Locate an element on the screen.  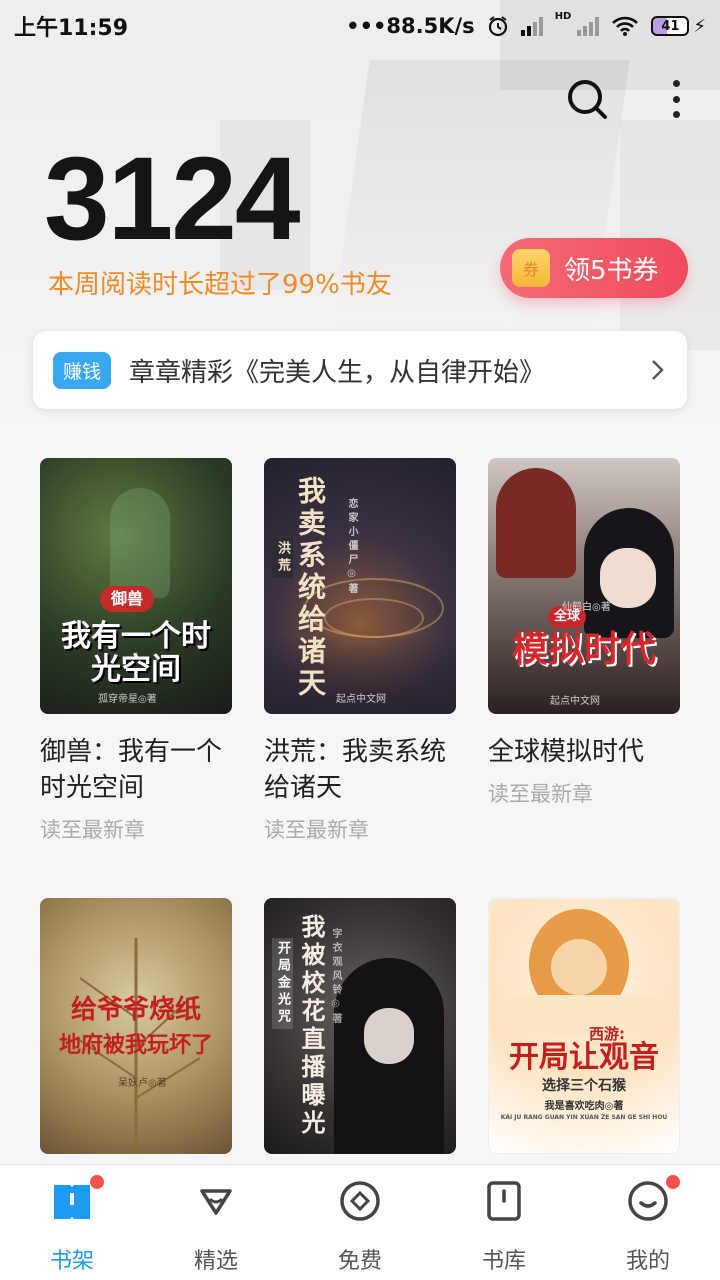
book-title: 洪荒：我卖系统给诸天 is located at coordinates (355, 770).